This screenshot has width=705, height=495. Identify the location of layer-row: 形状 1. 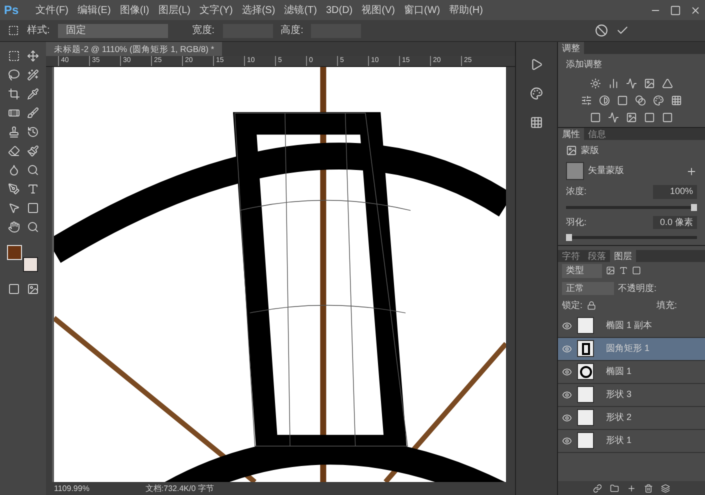
(631, 441).